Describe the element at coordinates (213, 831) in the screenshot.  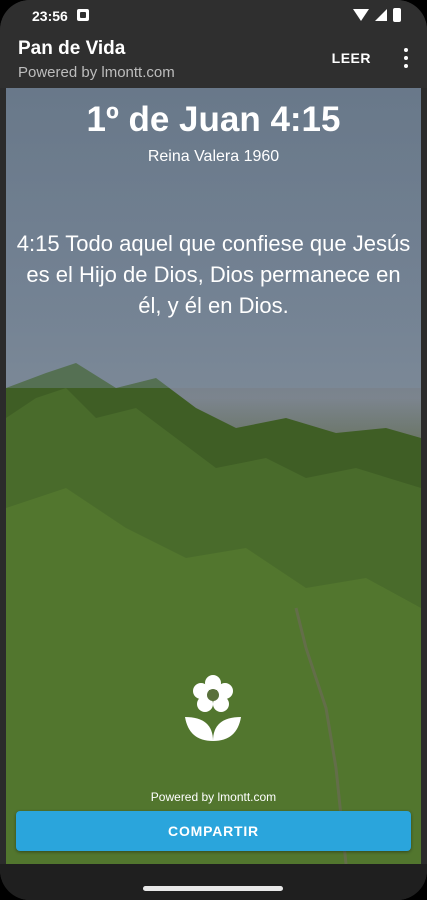
I see `share-button: COMPARTIR` at that location.